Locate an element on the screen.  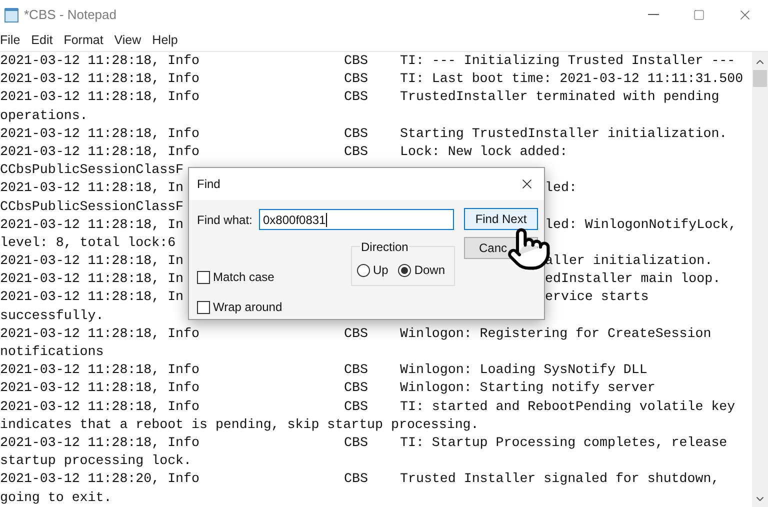
menu-item: Help is located at coordinates (165, 40).